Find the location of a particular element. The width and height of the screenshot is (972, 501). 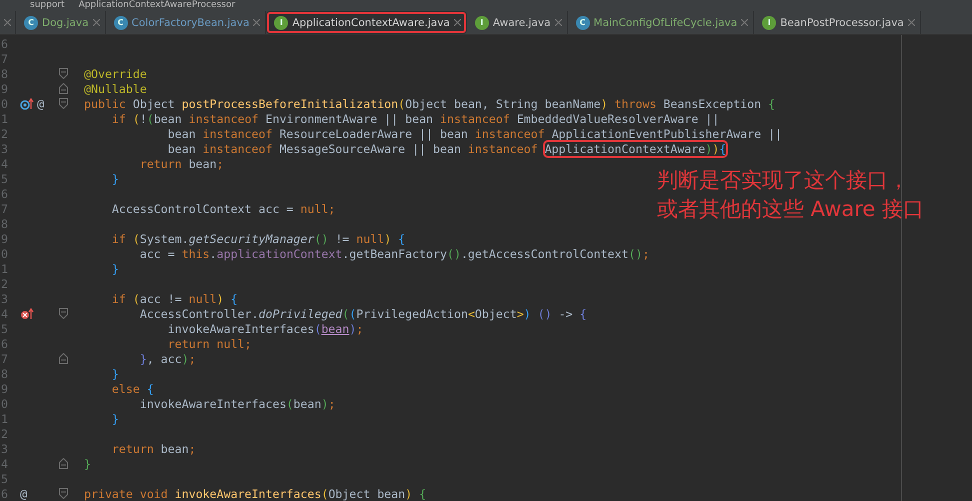

annotation-note: 判断是否实现了这个接口， 或者其他的这些 Aware 接口 is located at coordinates (790, 195).